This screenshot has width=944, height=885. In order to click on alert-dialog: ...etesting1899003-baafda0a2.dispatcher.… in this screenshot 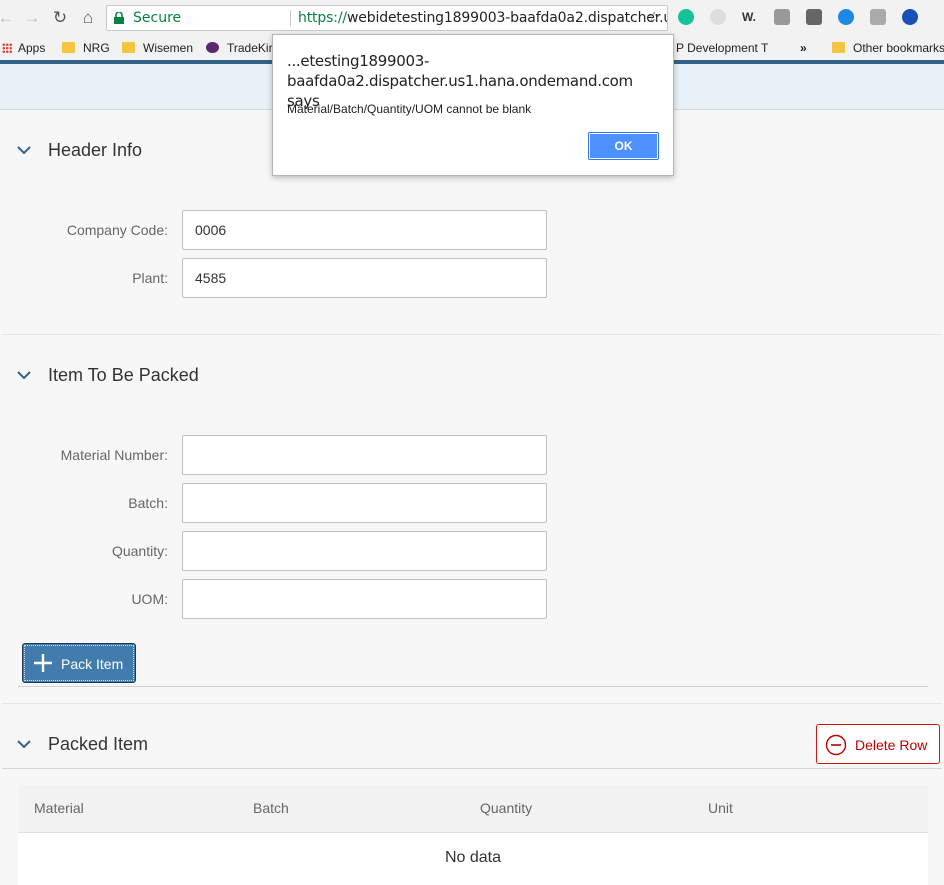, I will do `click(473, 105)`.